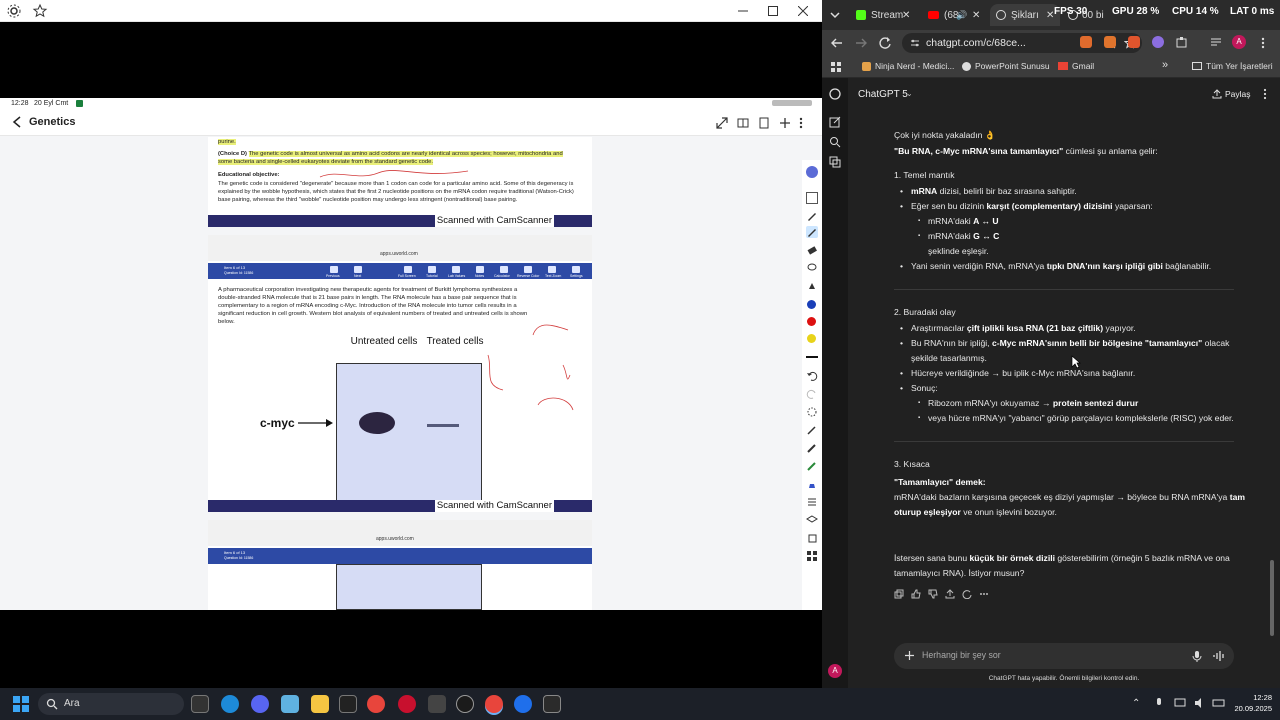 The height and width of the screenshot is (720, 1280). Describe the element at coordinates (812, 172) in the screenshot. I see `pen-tool-icon` at that location.